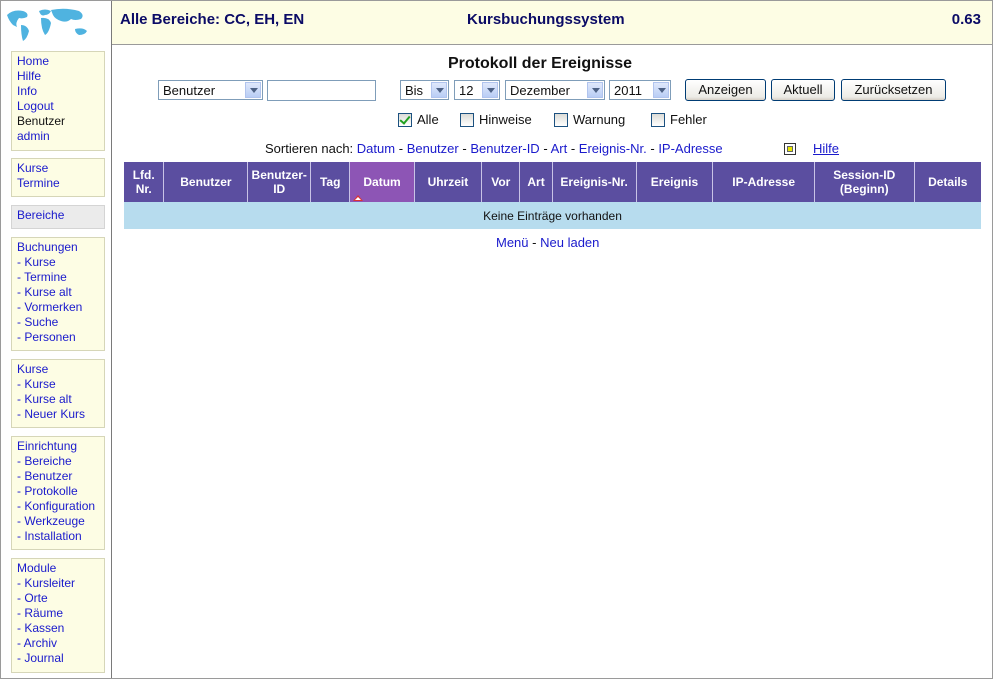 Image resolution: width=993 pixels, height=679 pixels. What do you see at coordinates (60, 536) in the screenshot?
I see `sidebar-item-installation: - Installation` at bounding box center [60, 536].